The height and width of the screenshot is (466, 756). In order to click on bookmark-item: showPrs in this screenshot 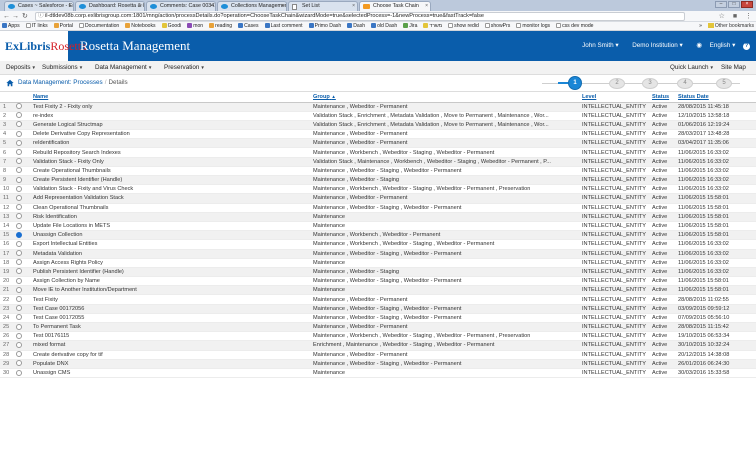, I will do `click(497, 26)`.